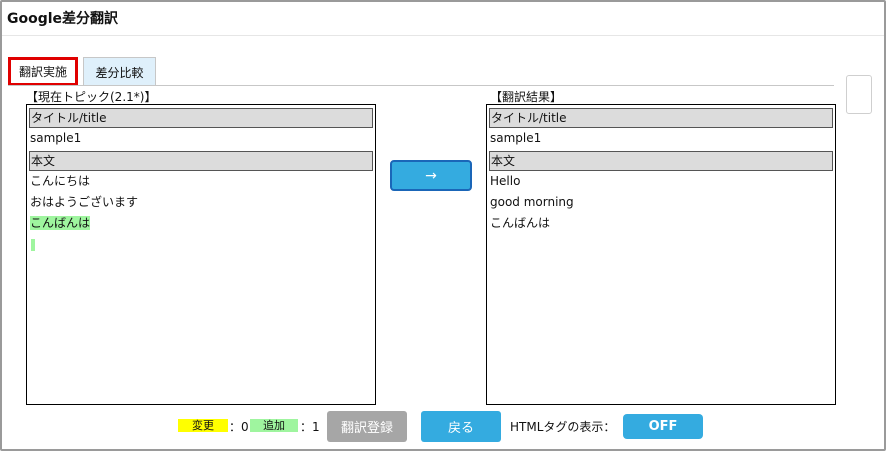 The height and width of the screenshot is (451, 886). Describe the element at coordinates (532, 202) in the screenshot. I see `result-row-body-line-2: good morning` at that location.